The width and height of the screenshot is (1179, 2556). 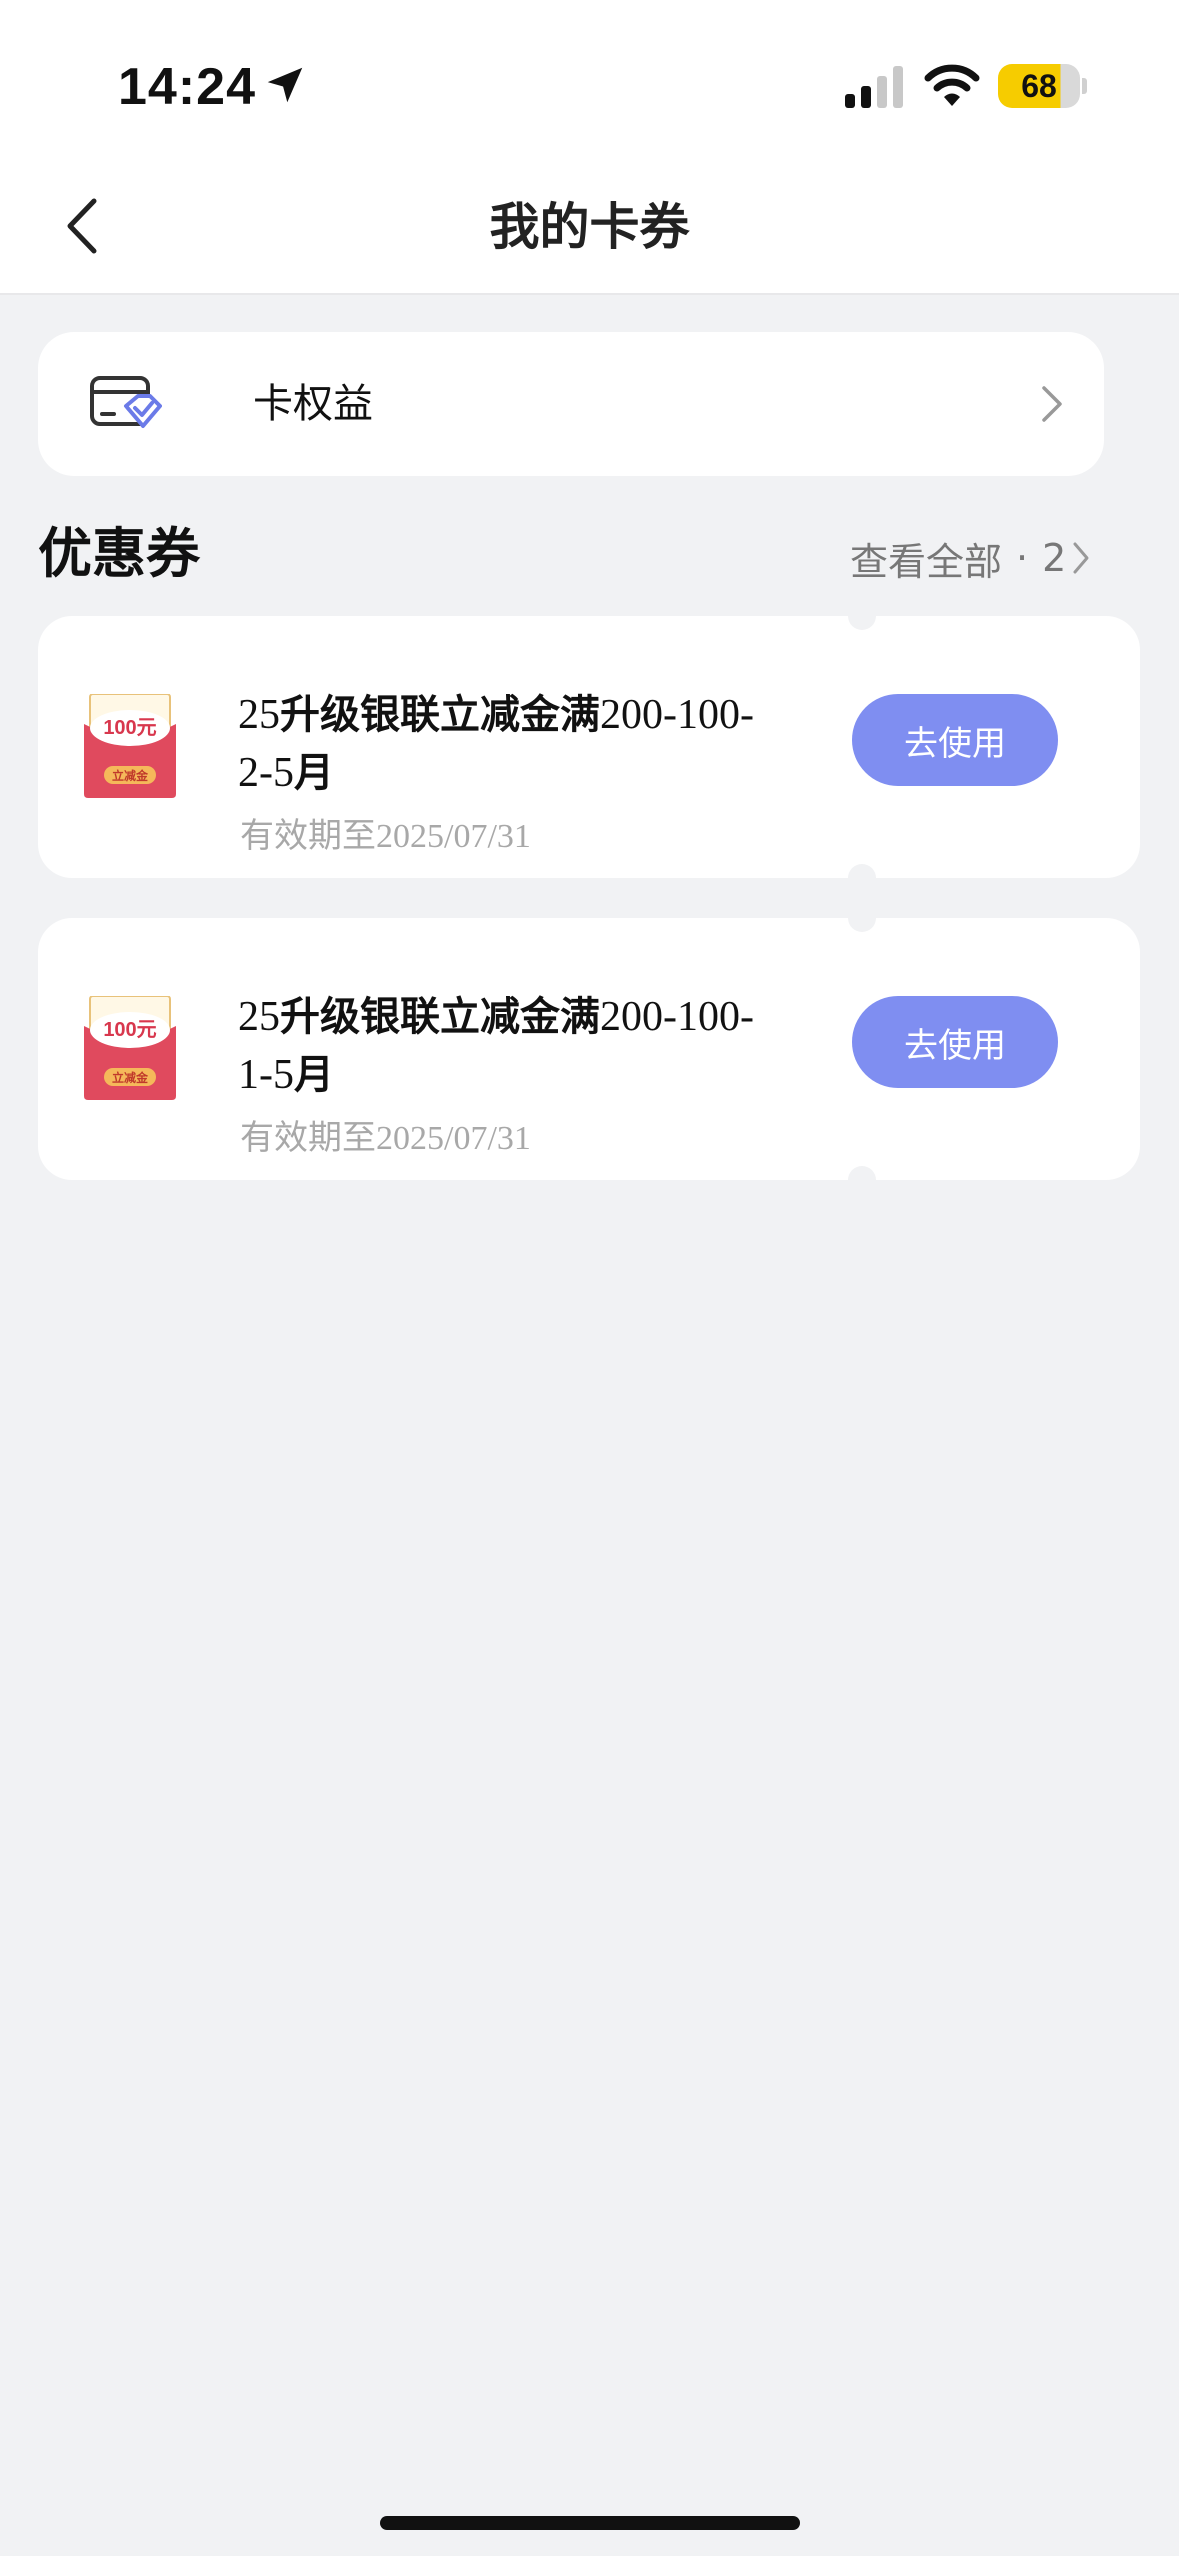 I want to click on cellular-signal-icon, so click(x=874, y=87).